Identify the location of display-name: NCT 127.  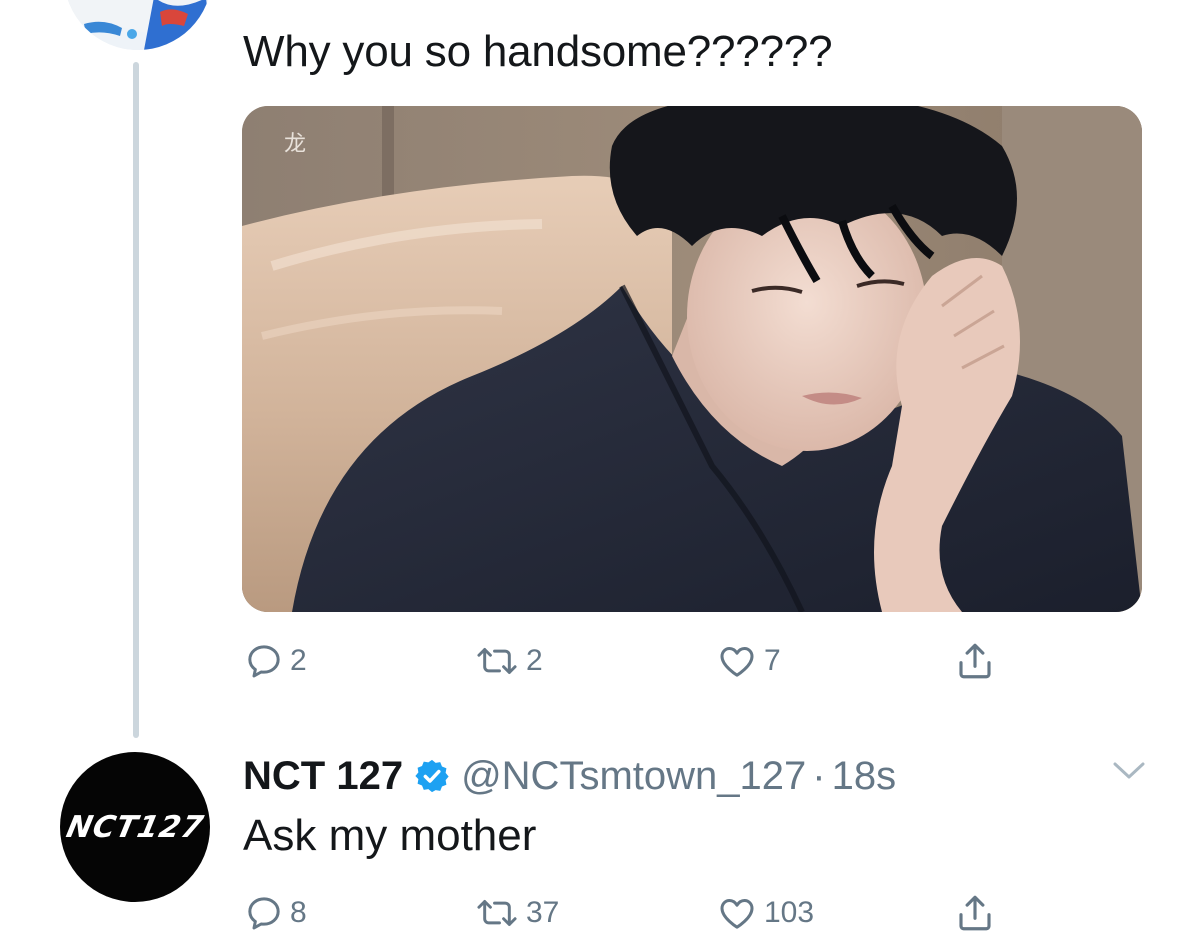
(323, 776).